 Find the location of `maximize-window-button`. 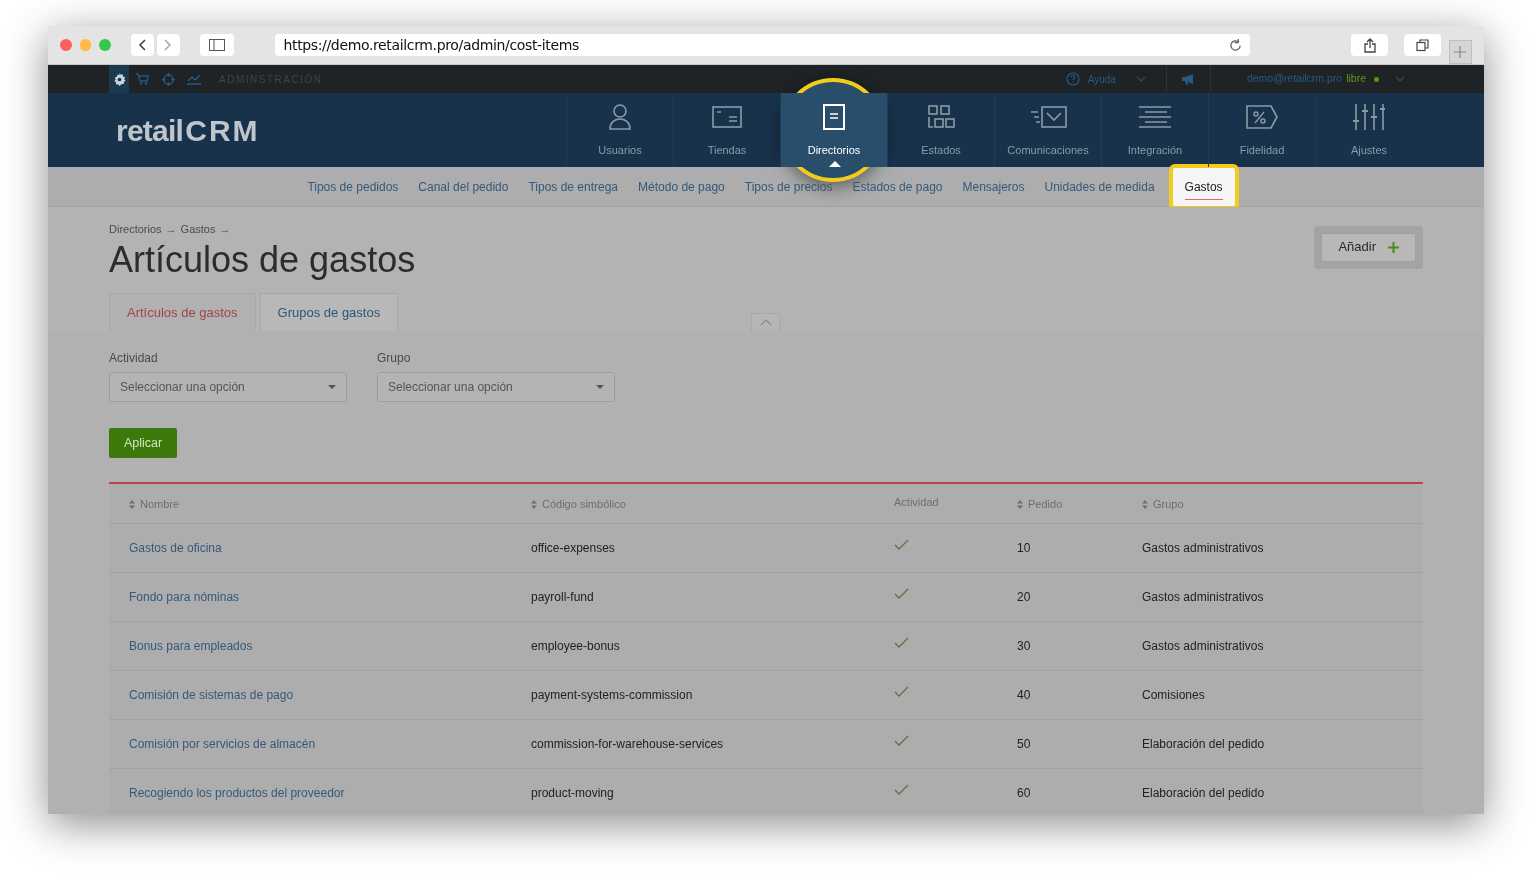

maximize-window-button is located at coordinates (105, 45).